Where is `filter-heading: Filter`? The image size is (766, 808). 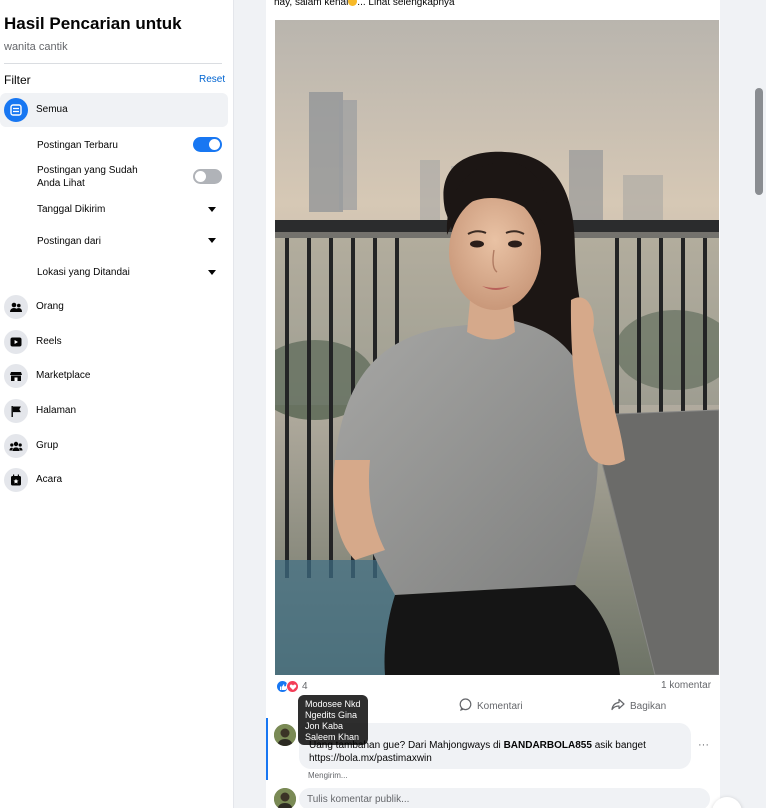
filter-heading: Filter is located at coordinates (17, 80).